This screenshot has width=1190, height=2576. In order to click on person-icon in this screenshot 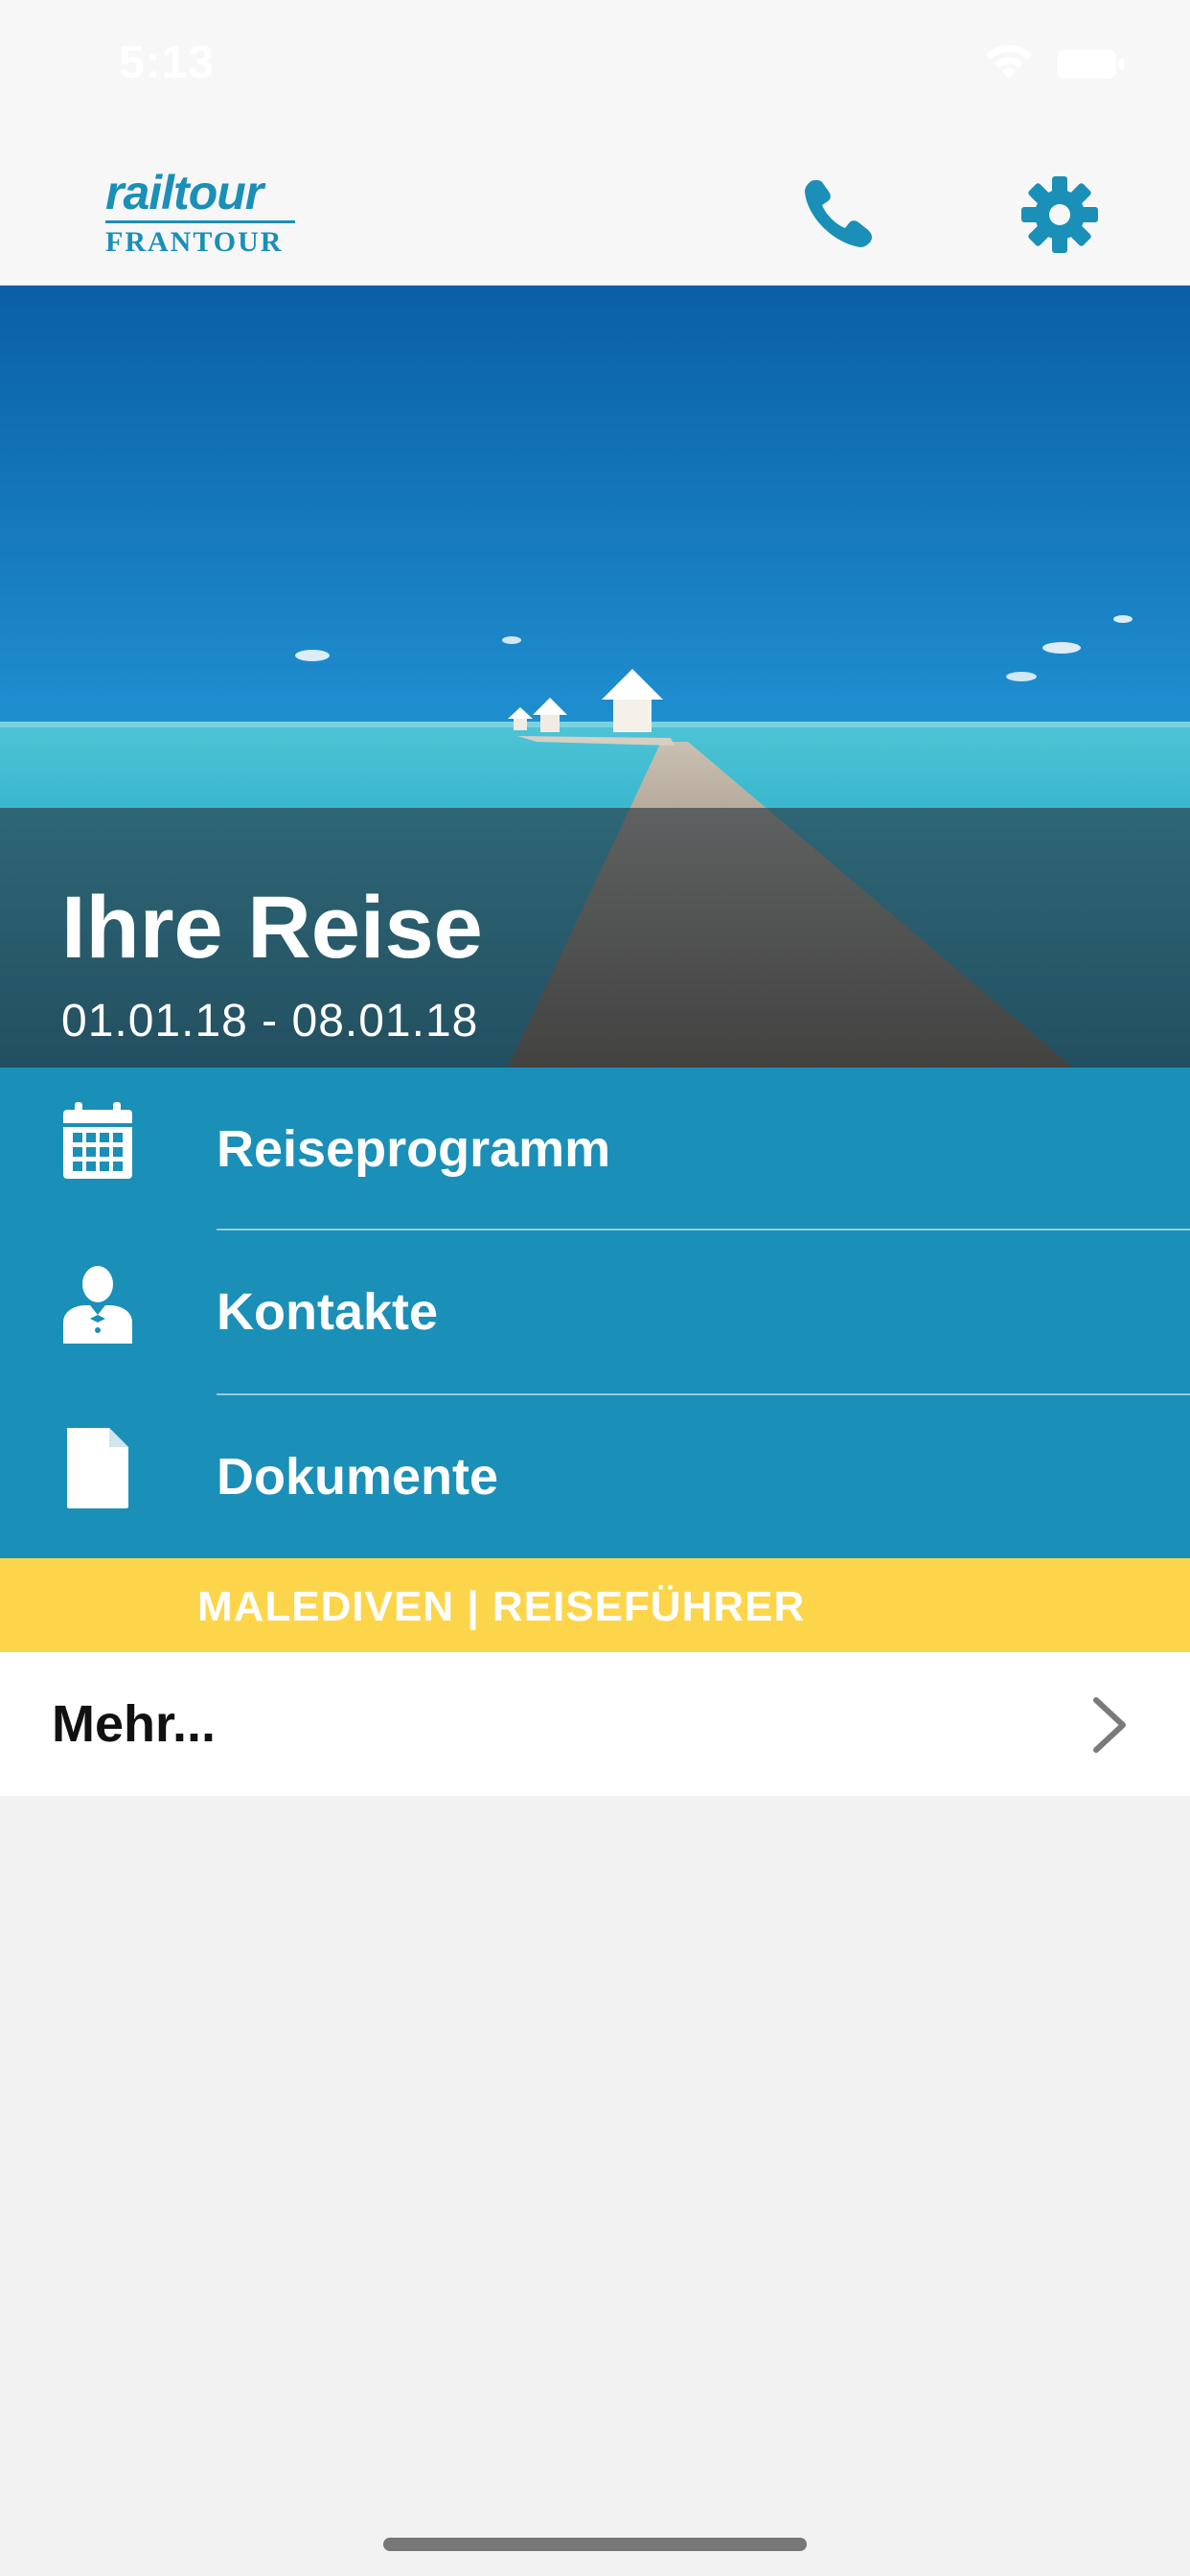, I will do `click(97, 1305)`.